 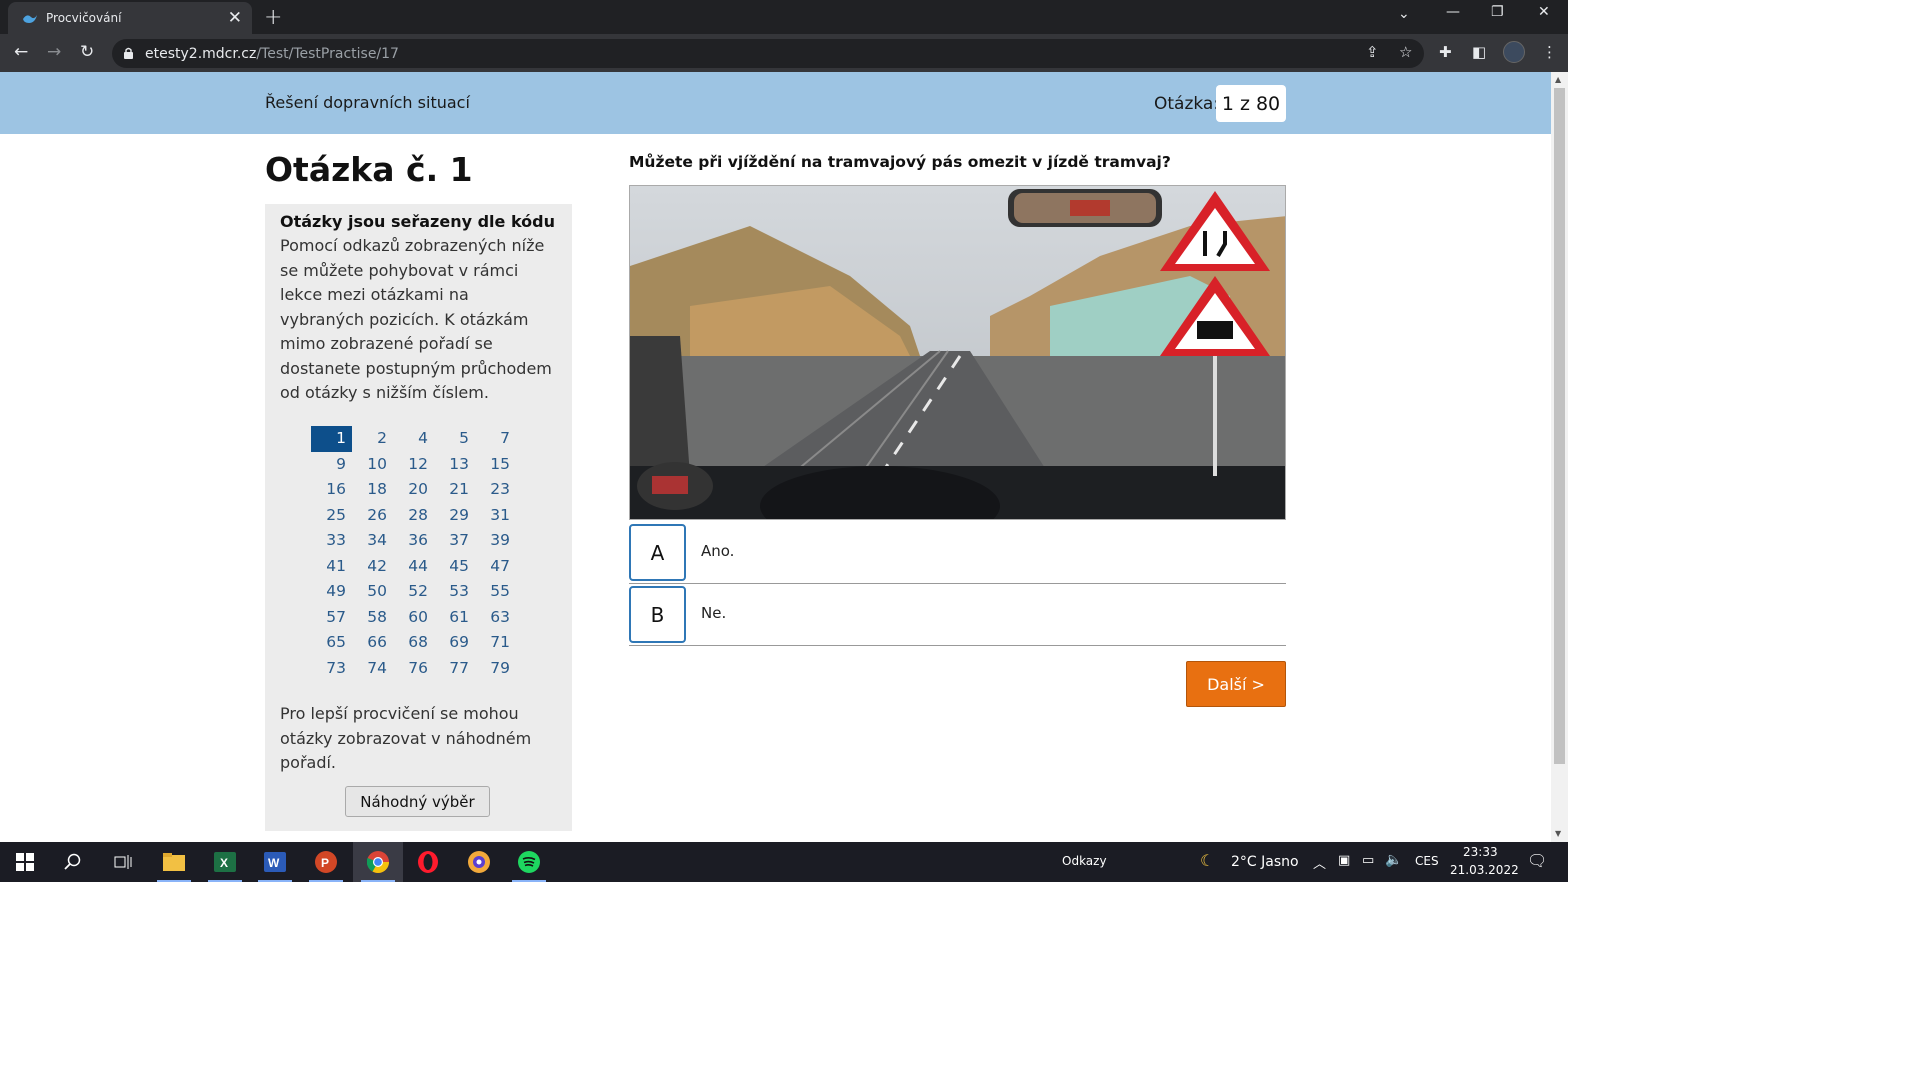 What do you see at coordinates (1445, 52) in the screenshot?
I see `extensions-icon: ✚` at bounding box center [1445, 52].